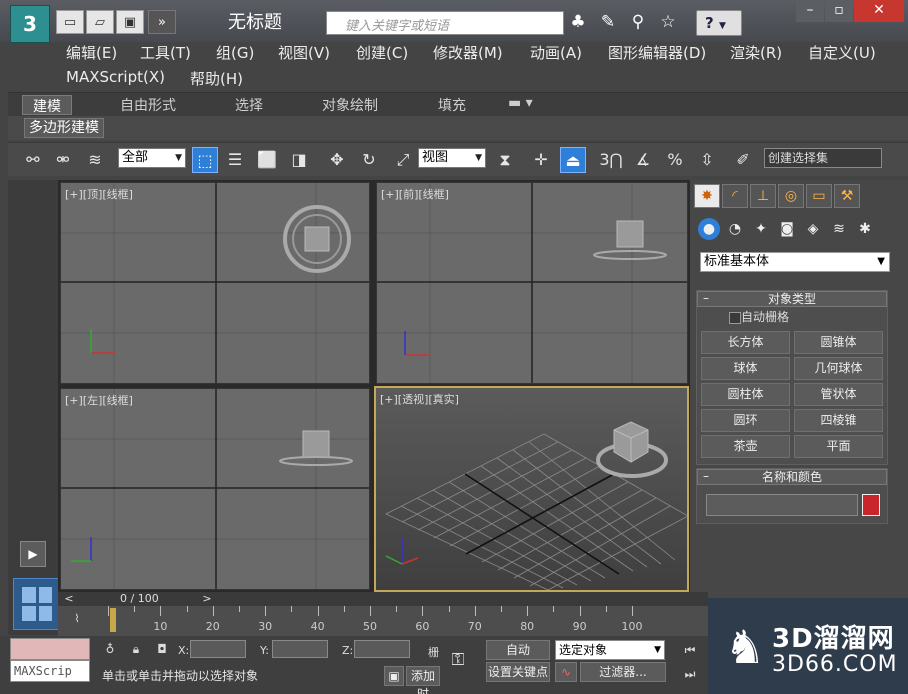 Image resolution: width=908 pixels, height=694 pixels. What do you see at coordinates (573, 160) in the screenshot?
I see `keyboard-shortcut-override-icon: ⏏` at bounding box center [573, 160].